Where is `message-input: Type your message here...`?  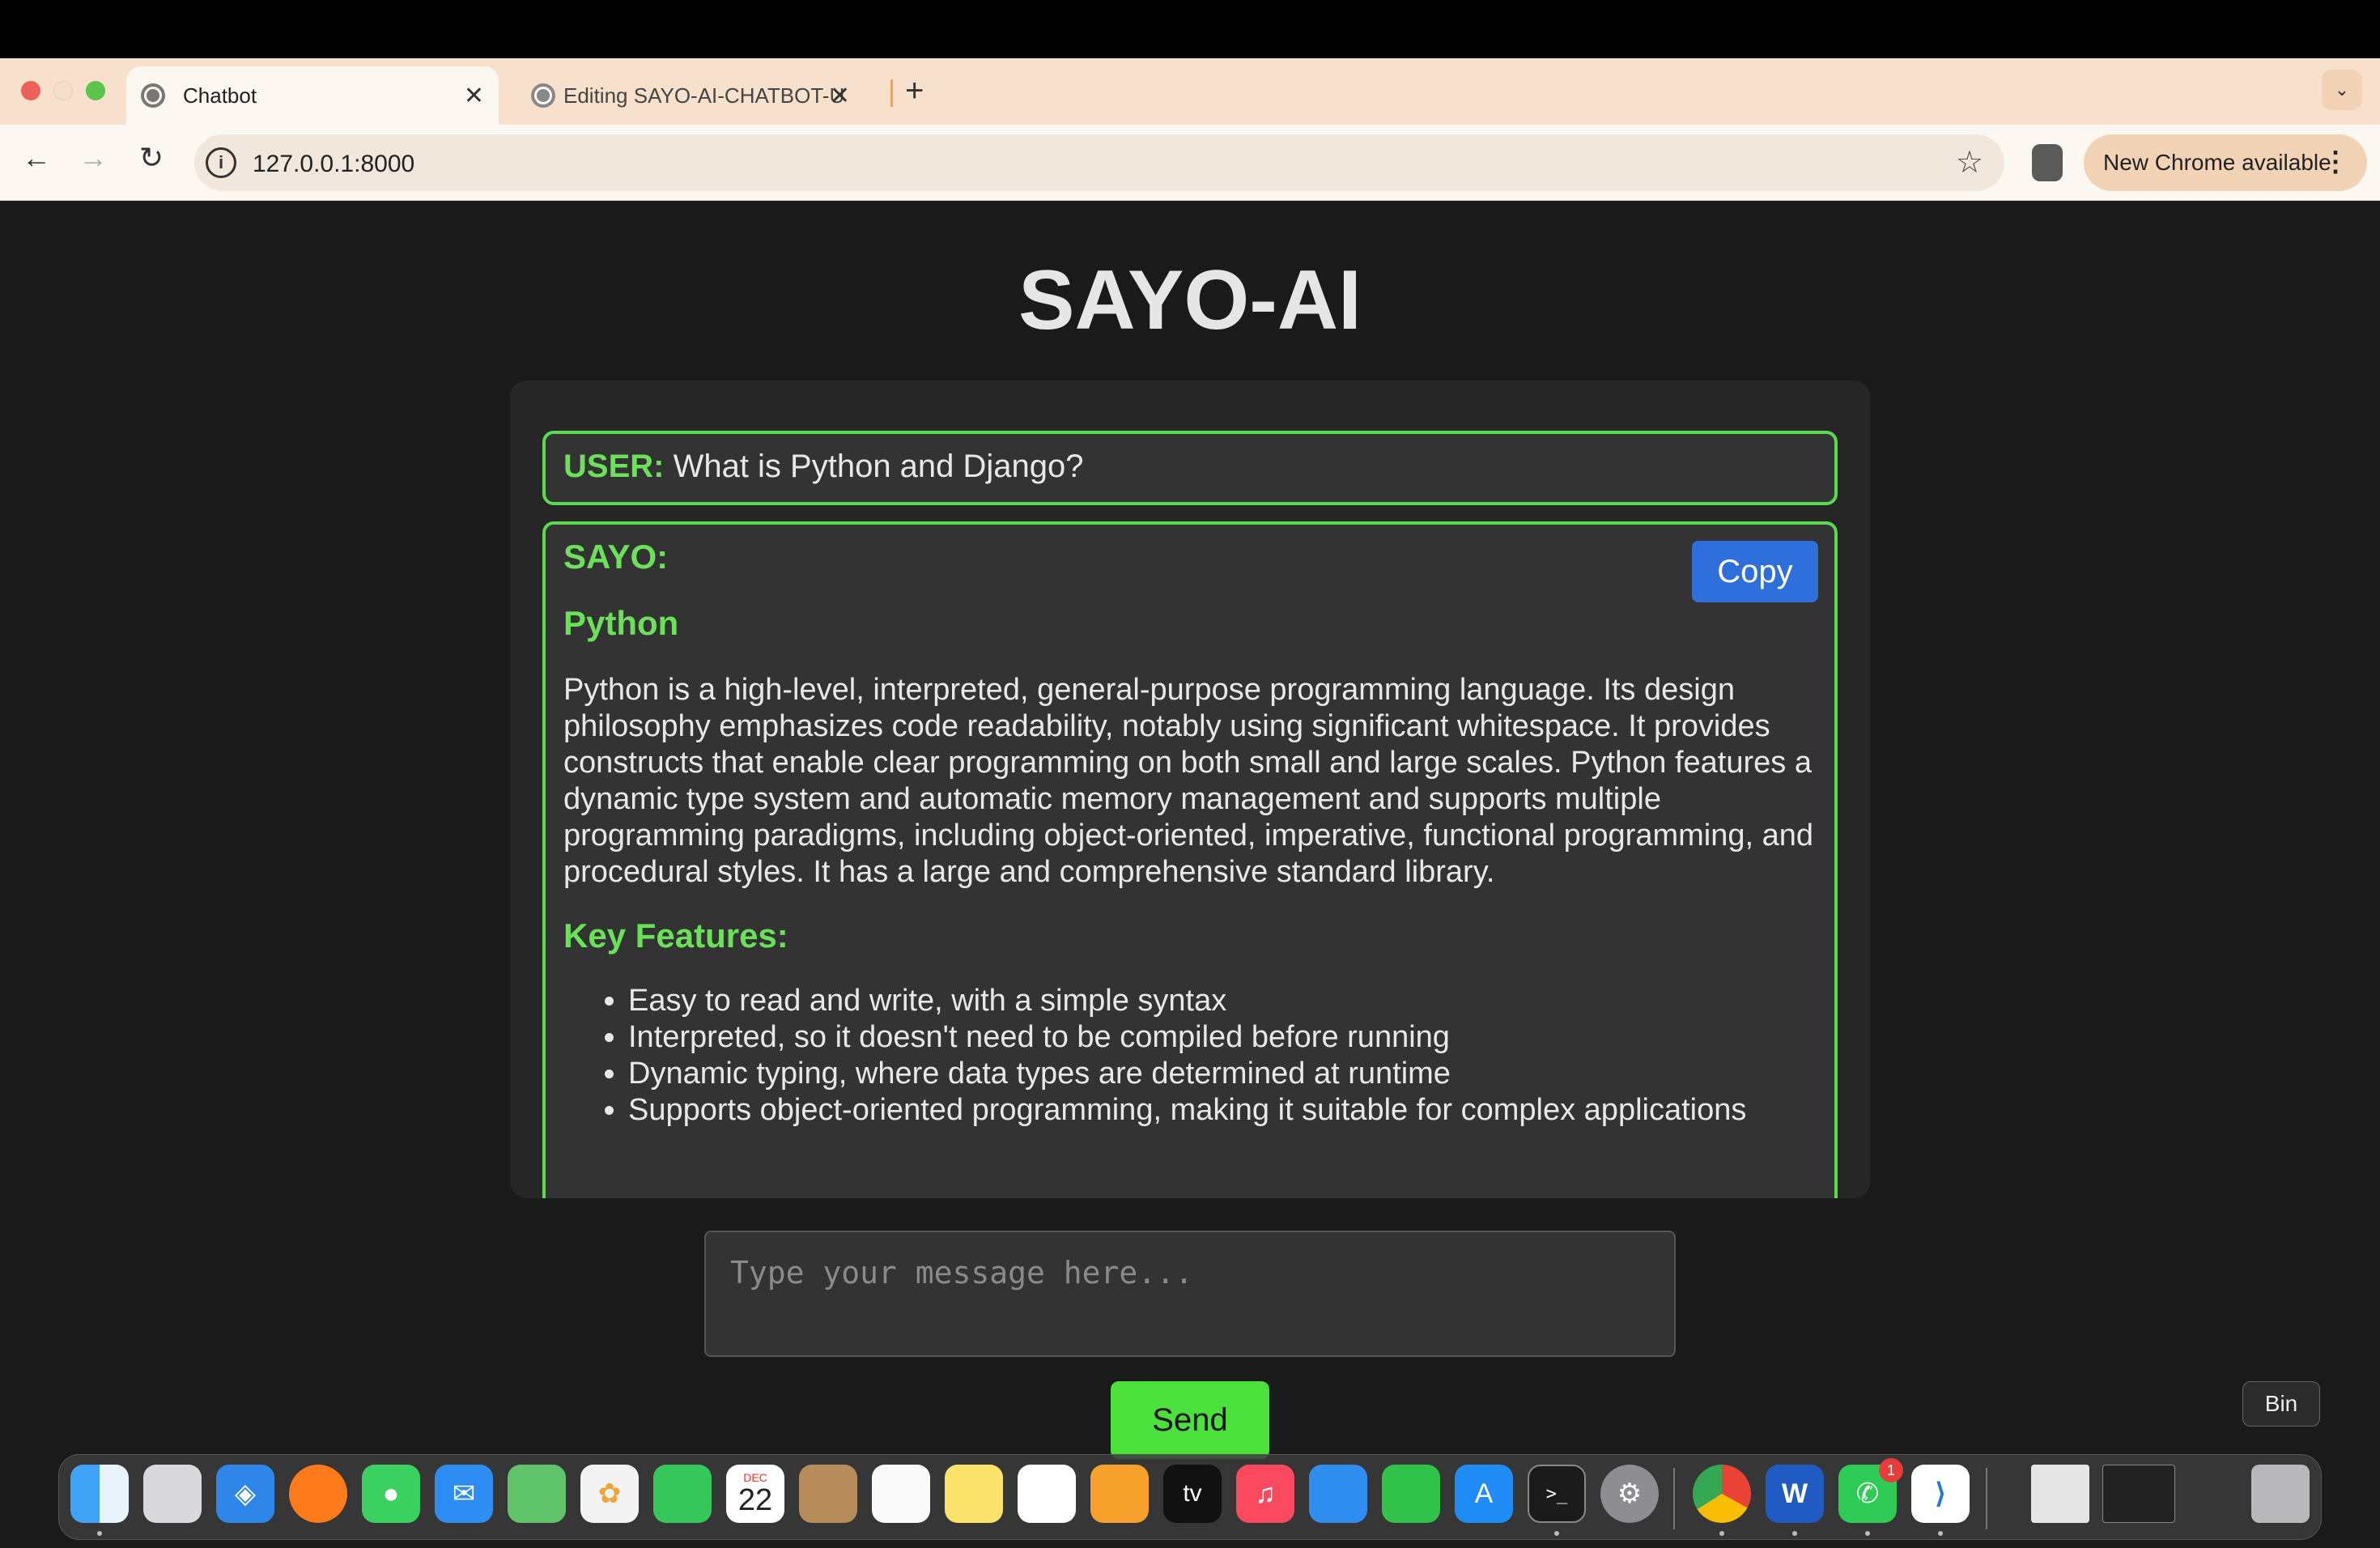
message-input: Type your message here... is located at coordinates (1190, 1294).